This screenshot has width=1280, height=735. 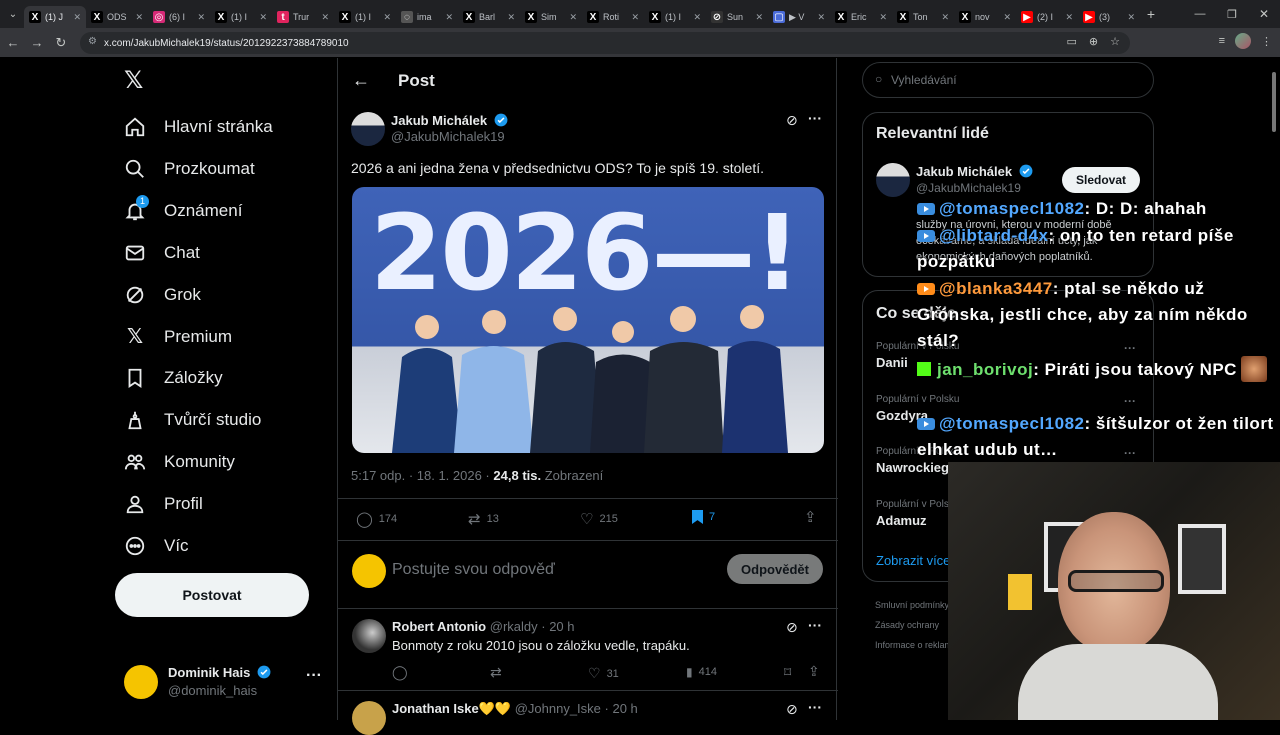 What do you see at coordinates (156, 546) in the screenshot?
I see `nav-item-more-circle: Víc` at bounding box center [156, 546].